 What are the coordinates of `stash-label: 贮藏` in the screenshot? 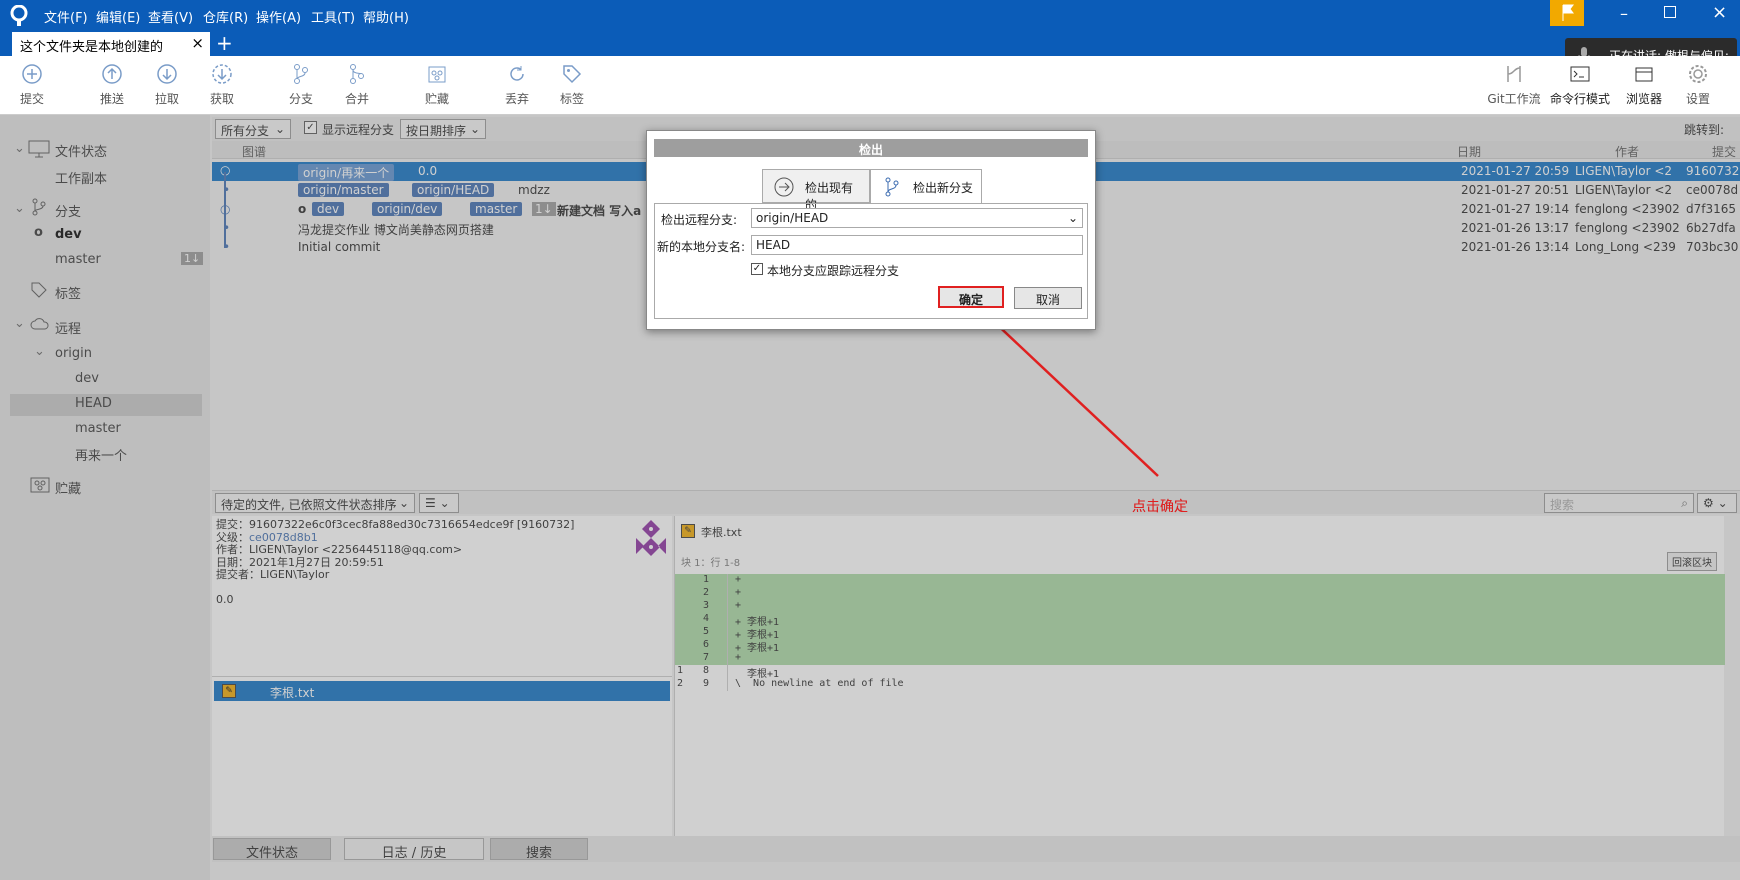 It's located at (436, 99).